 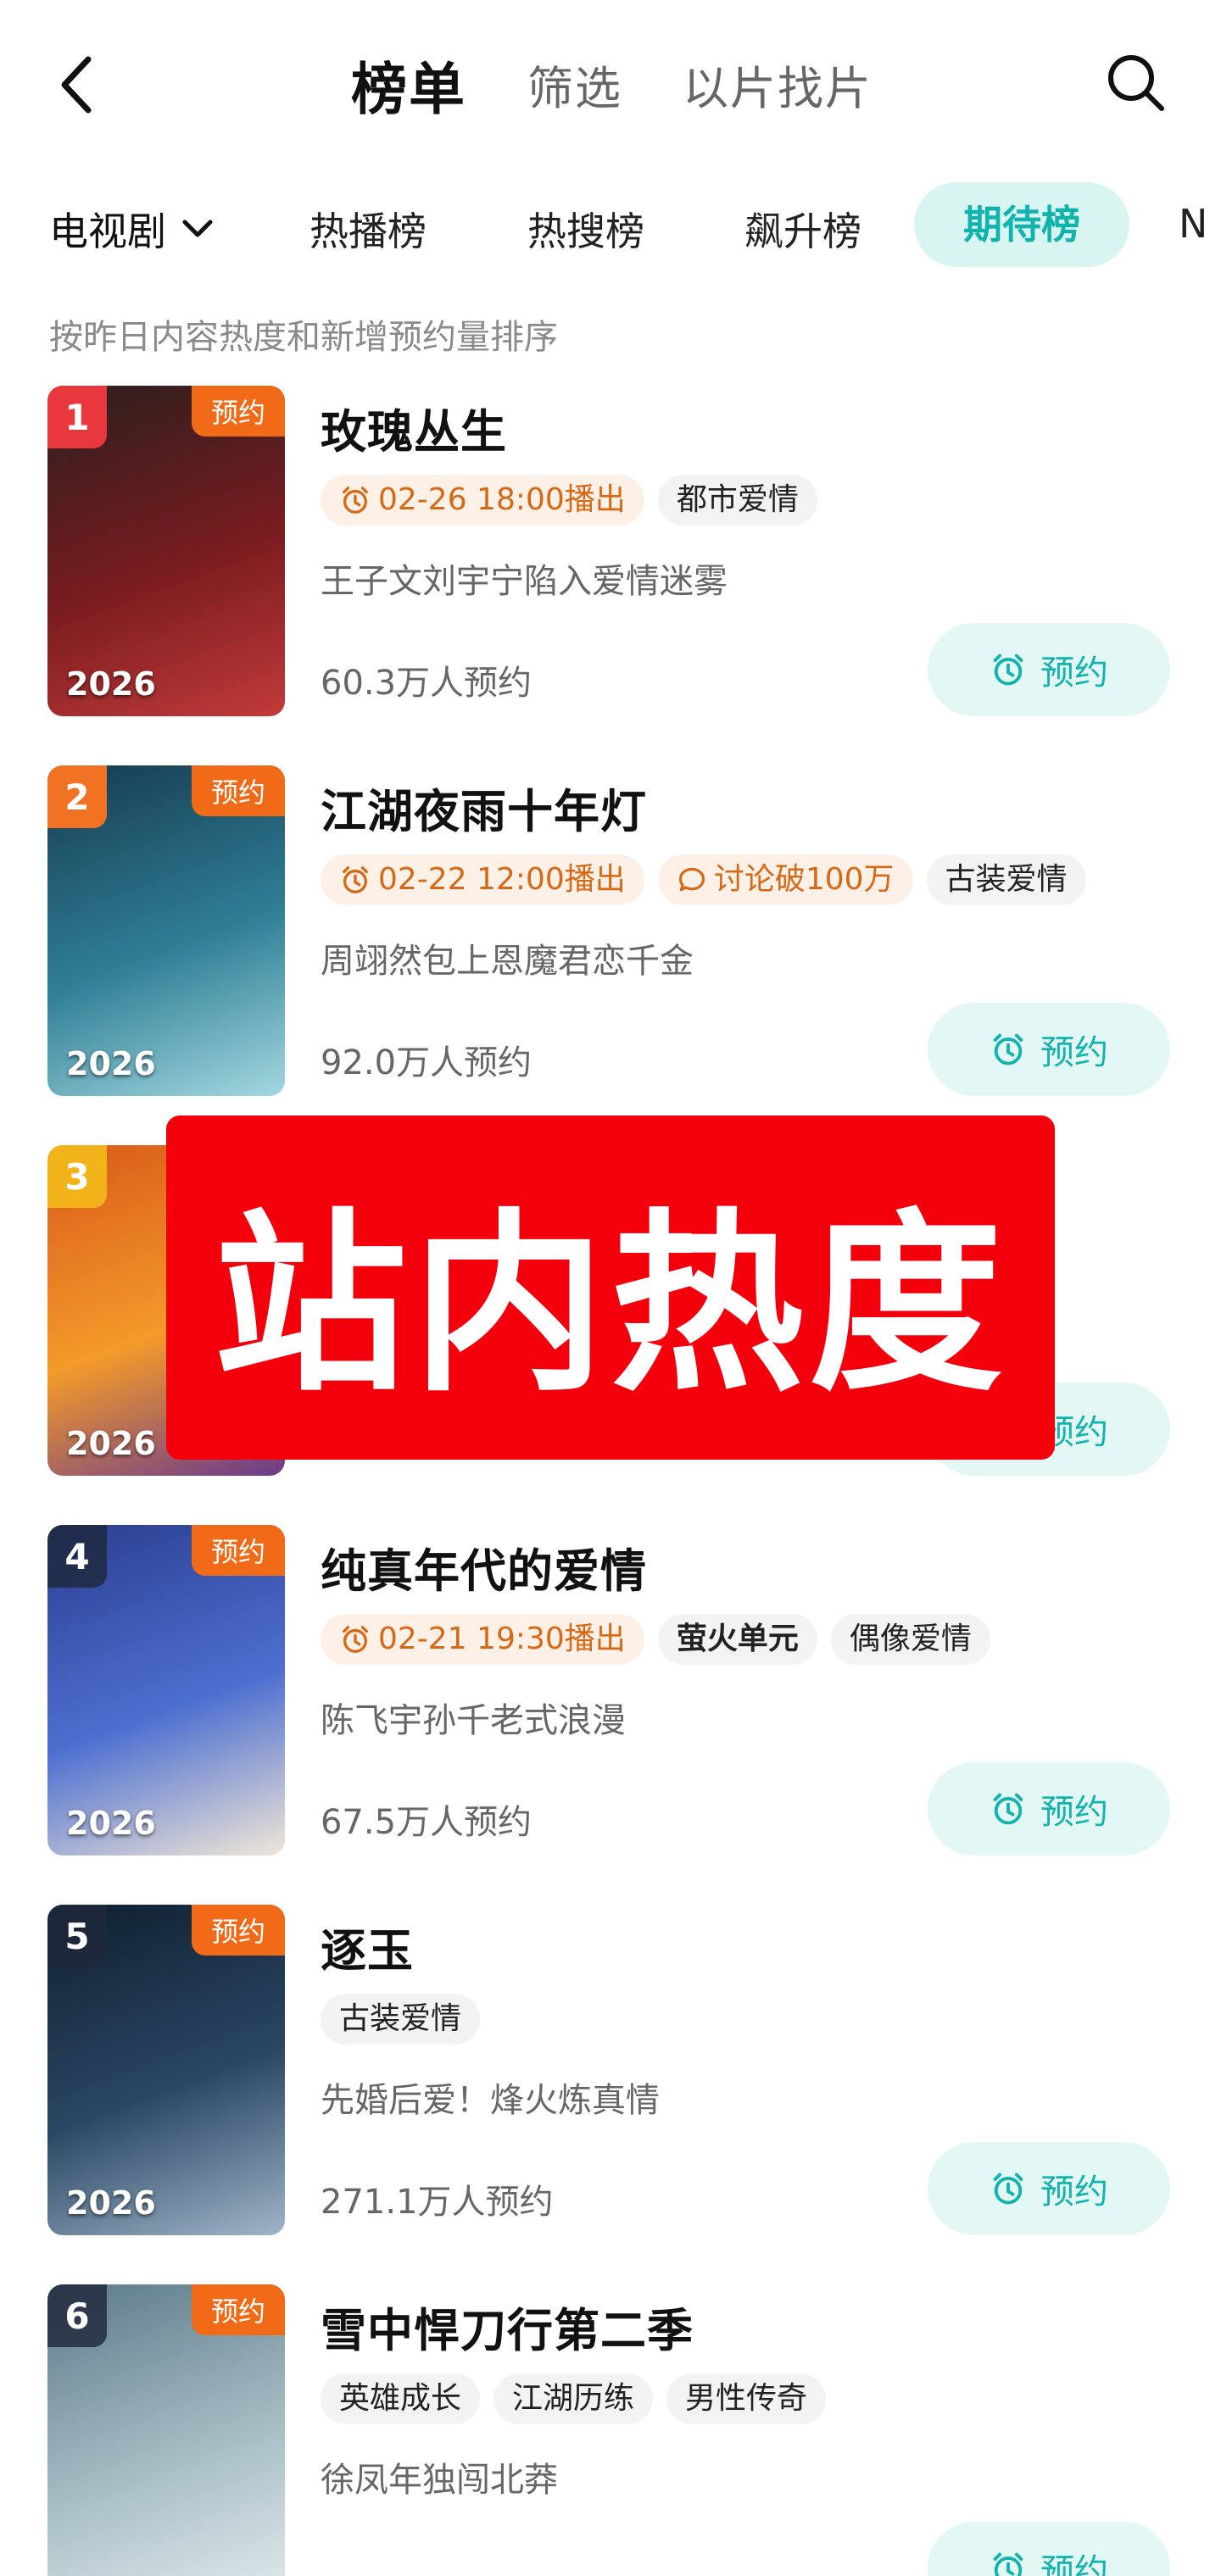 I want to click on air-time-tag: 02-21 19:30播出, so click(x=482, y=1639).